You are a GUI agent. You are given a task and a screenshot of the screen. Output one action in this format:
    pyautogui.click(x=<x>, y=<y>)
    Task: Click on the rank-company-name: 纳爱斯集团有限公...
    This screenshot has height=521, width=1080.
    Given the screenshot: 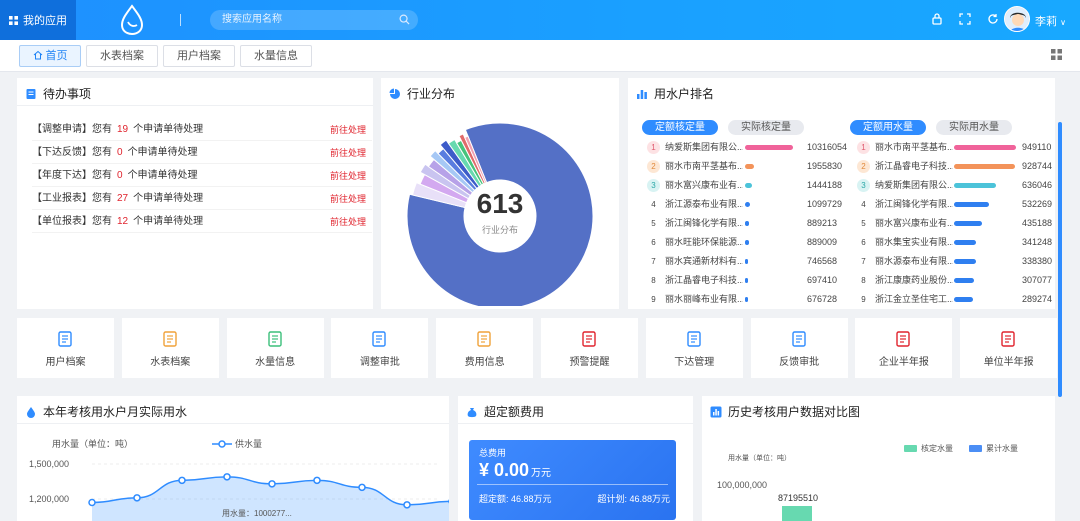 What is the action you would take?
    pyautogui.click(x=704, y=147)
    